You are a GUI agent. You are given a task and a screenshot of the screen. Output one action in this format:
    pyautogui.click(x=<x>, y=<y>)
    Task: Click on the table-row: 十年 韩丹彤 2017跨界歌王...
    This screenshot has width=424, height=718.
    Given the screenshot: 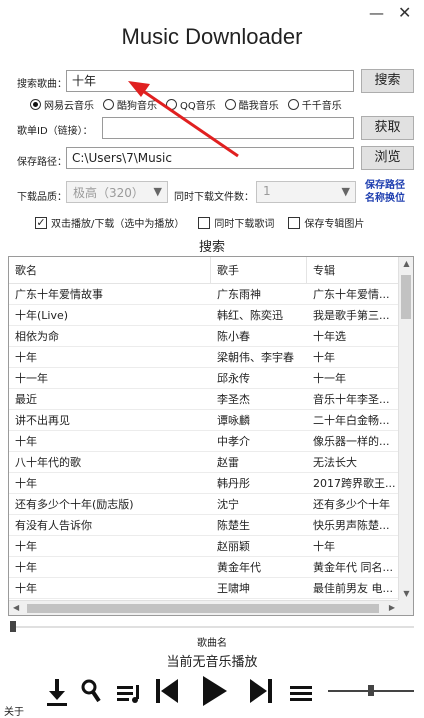 What is the action you would take?
    pyautogui.click(x=204, y=483)
    